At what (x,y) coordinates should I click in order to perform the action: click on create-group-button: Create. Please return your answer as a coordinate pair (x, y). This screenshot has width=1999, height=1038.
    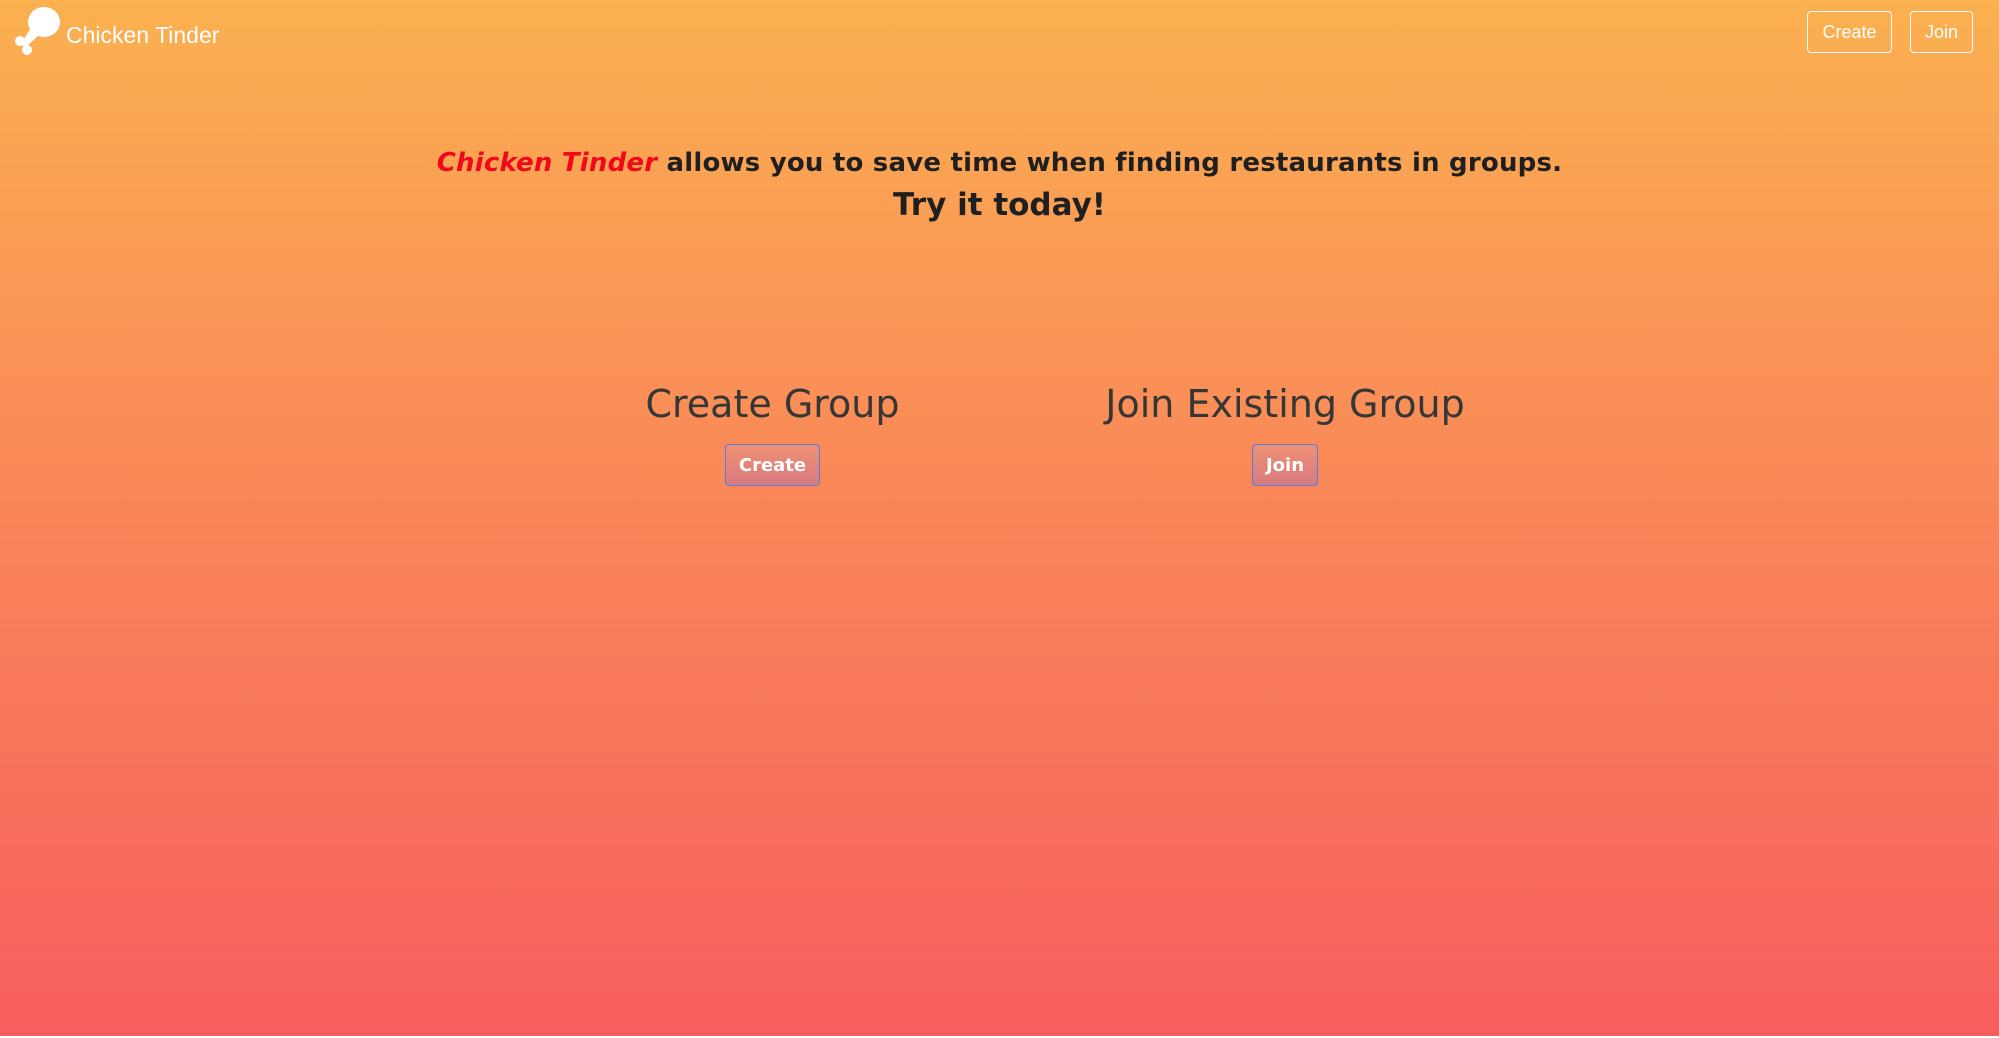
    Looking at the image, I should click on (772, 465).